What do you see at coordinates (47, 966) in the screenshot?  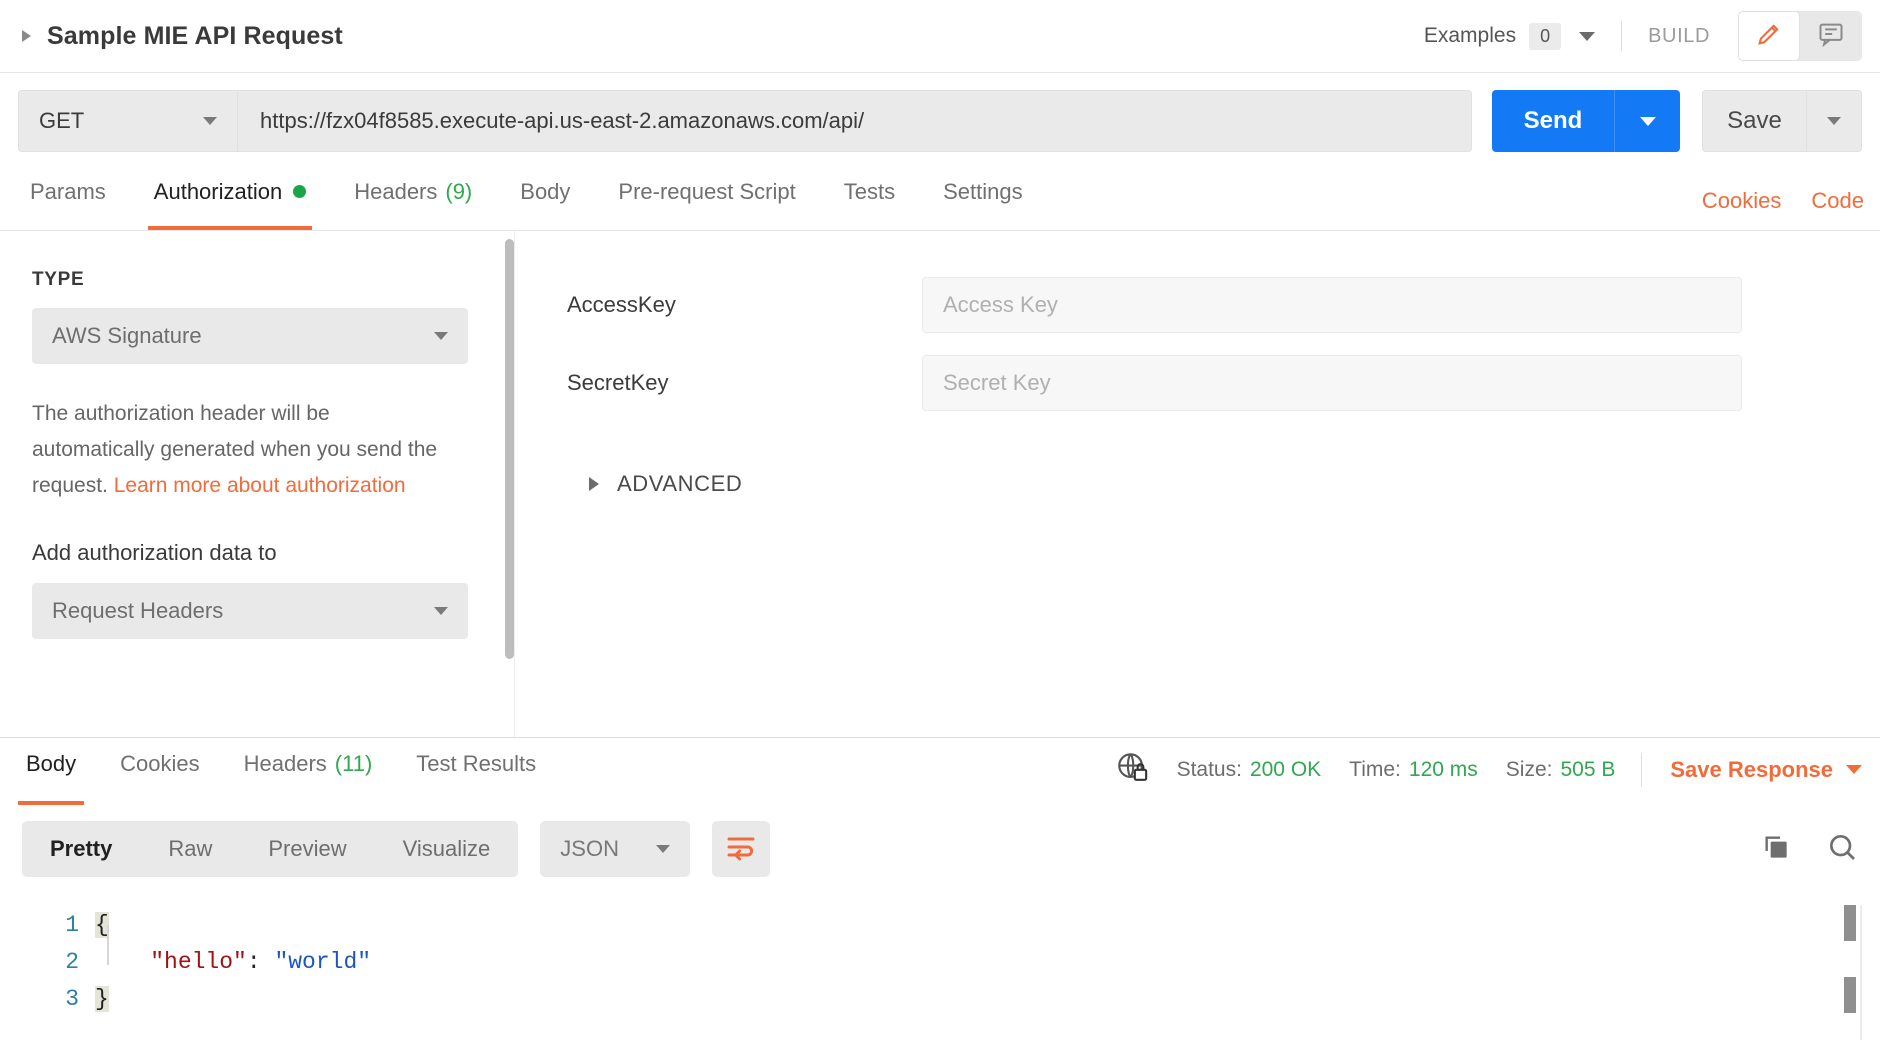 I see `line-number-gutter: 1 2 3` at bounding box center [47, 966].